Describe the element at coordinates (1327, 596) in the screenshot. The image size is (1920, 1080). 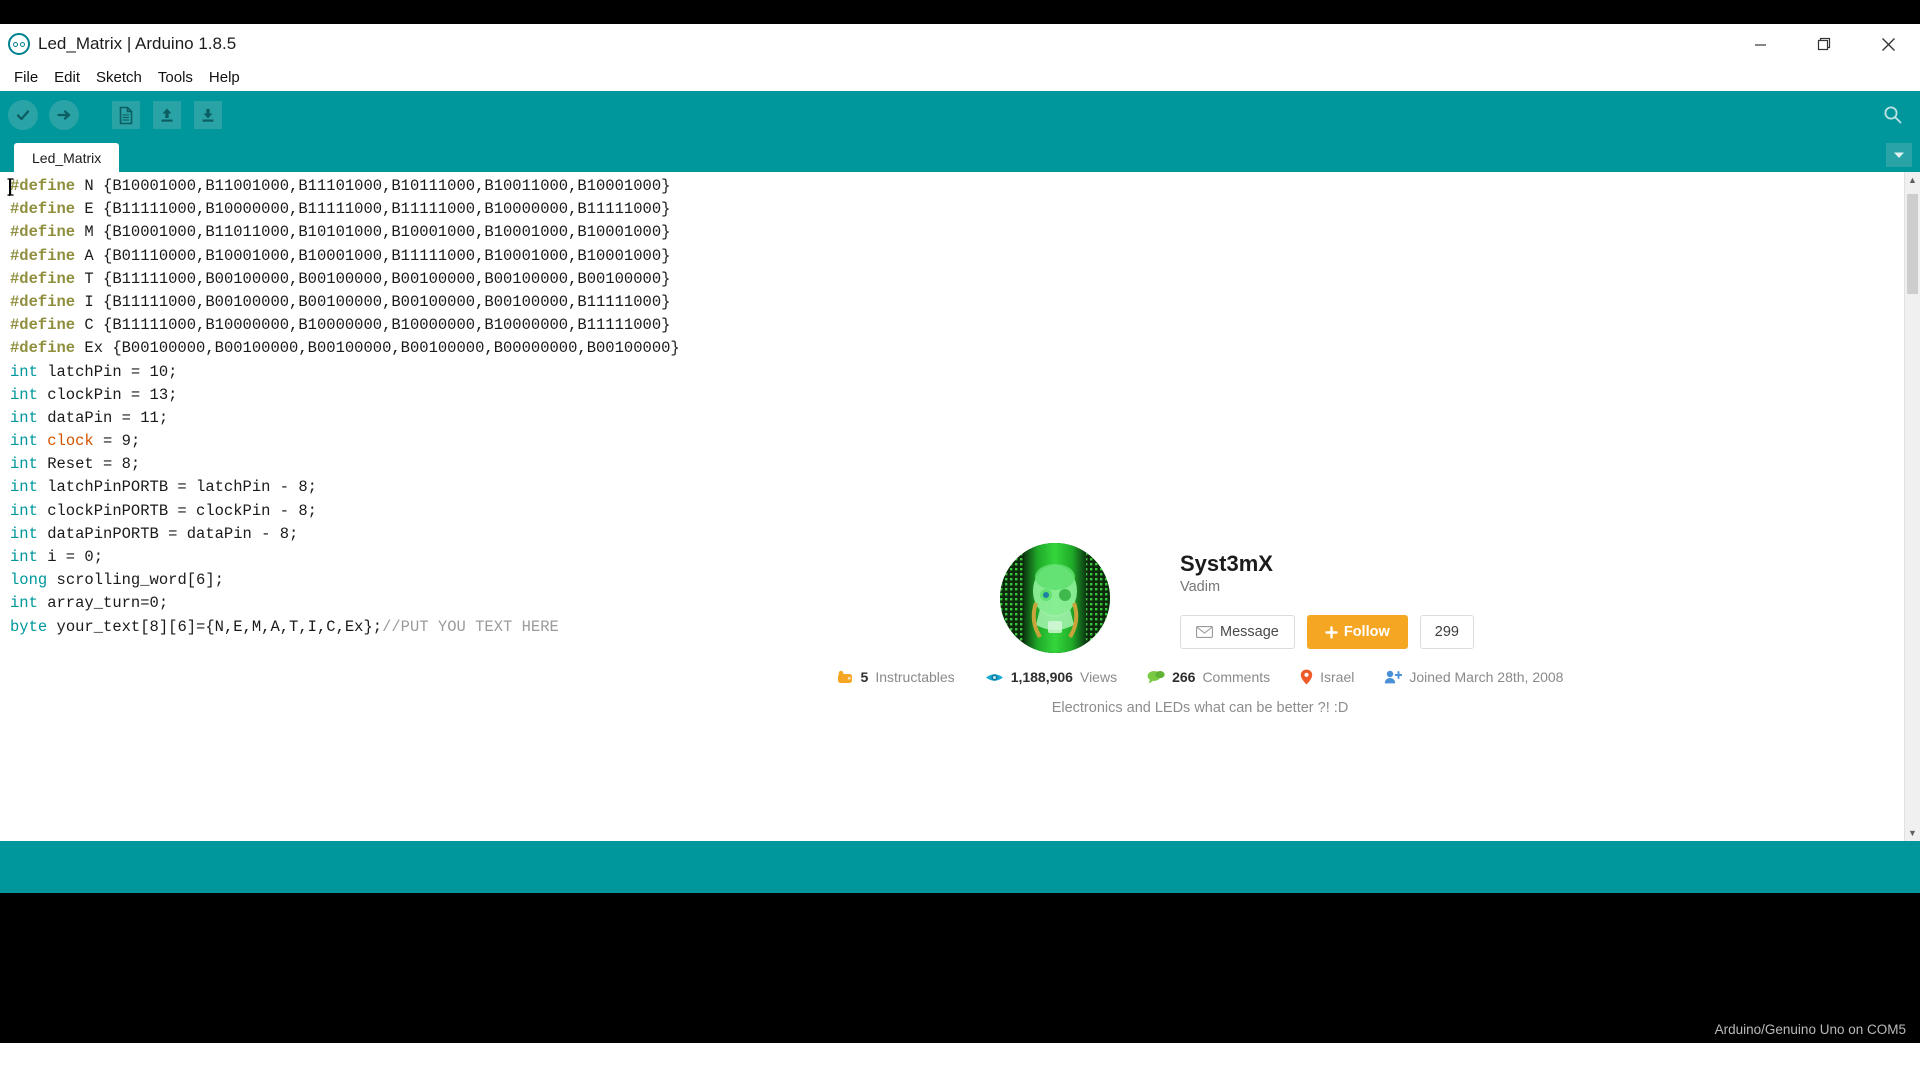
I see `profile-info: Syst3mX Vadim Message Follow 299` at that location.